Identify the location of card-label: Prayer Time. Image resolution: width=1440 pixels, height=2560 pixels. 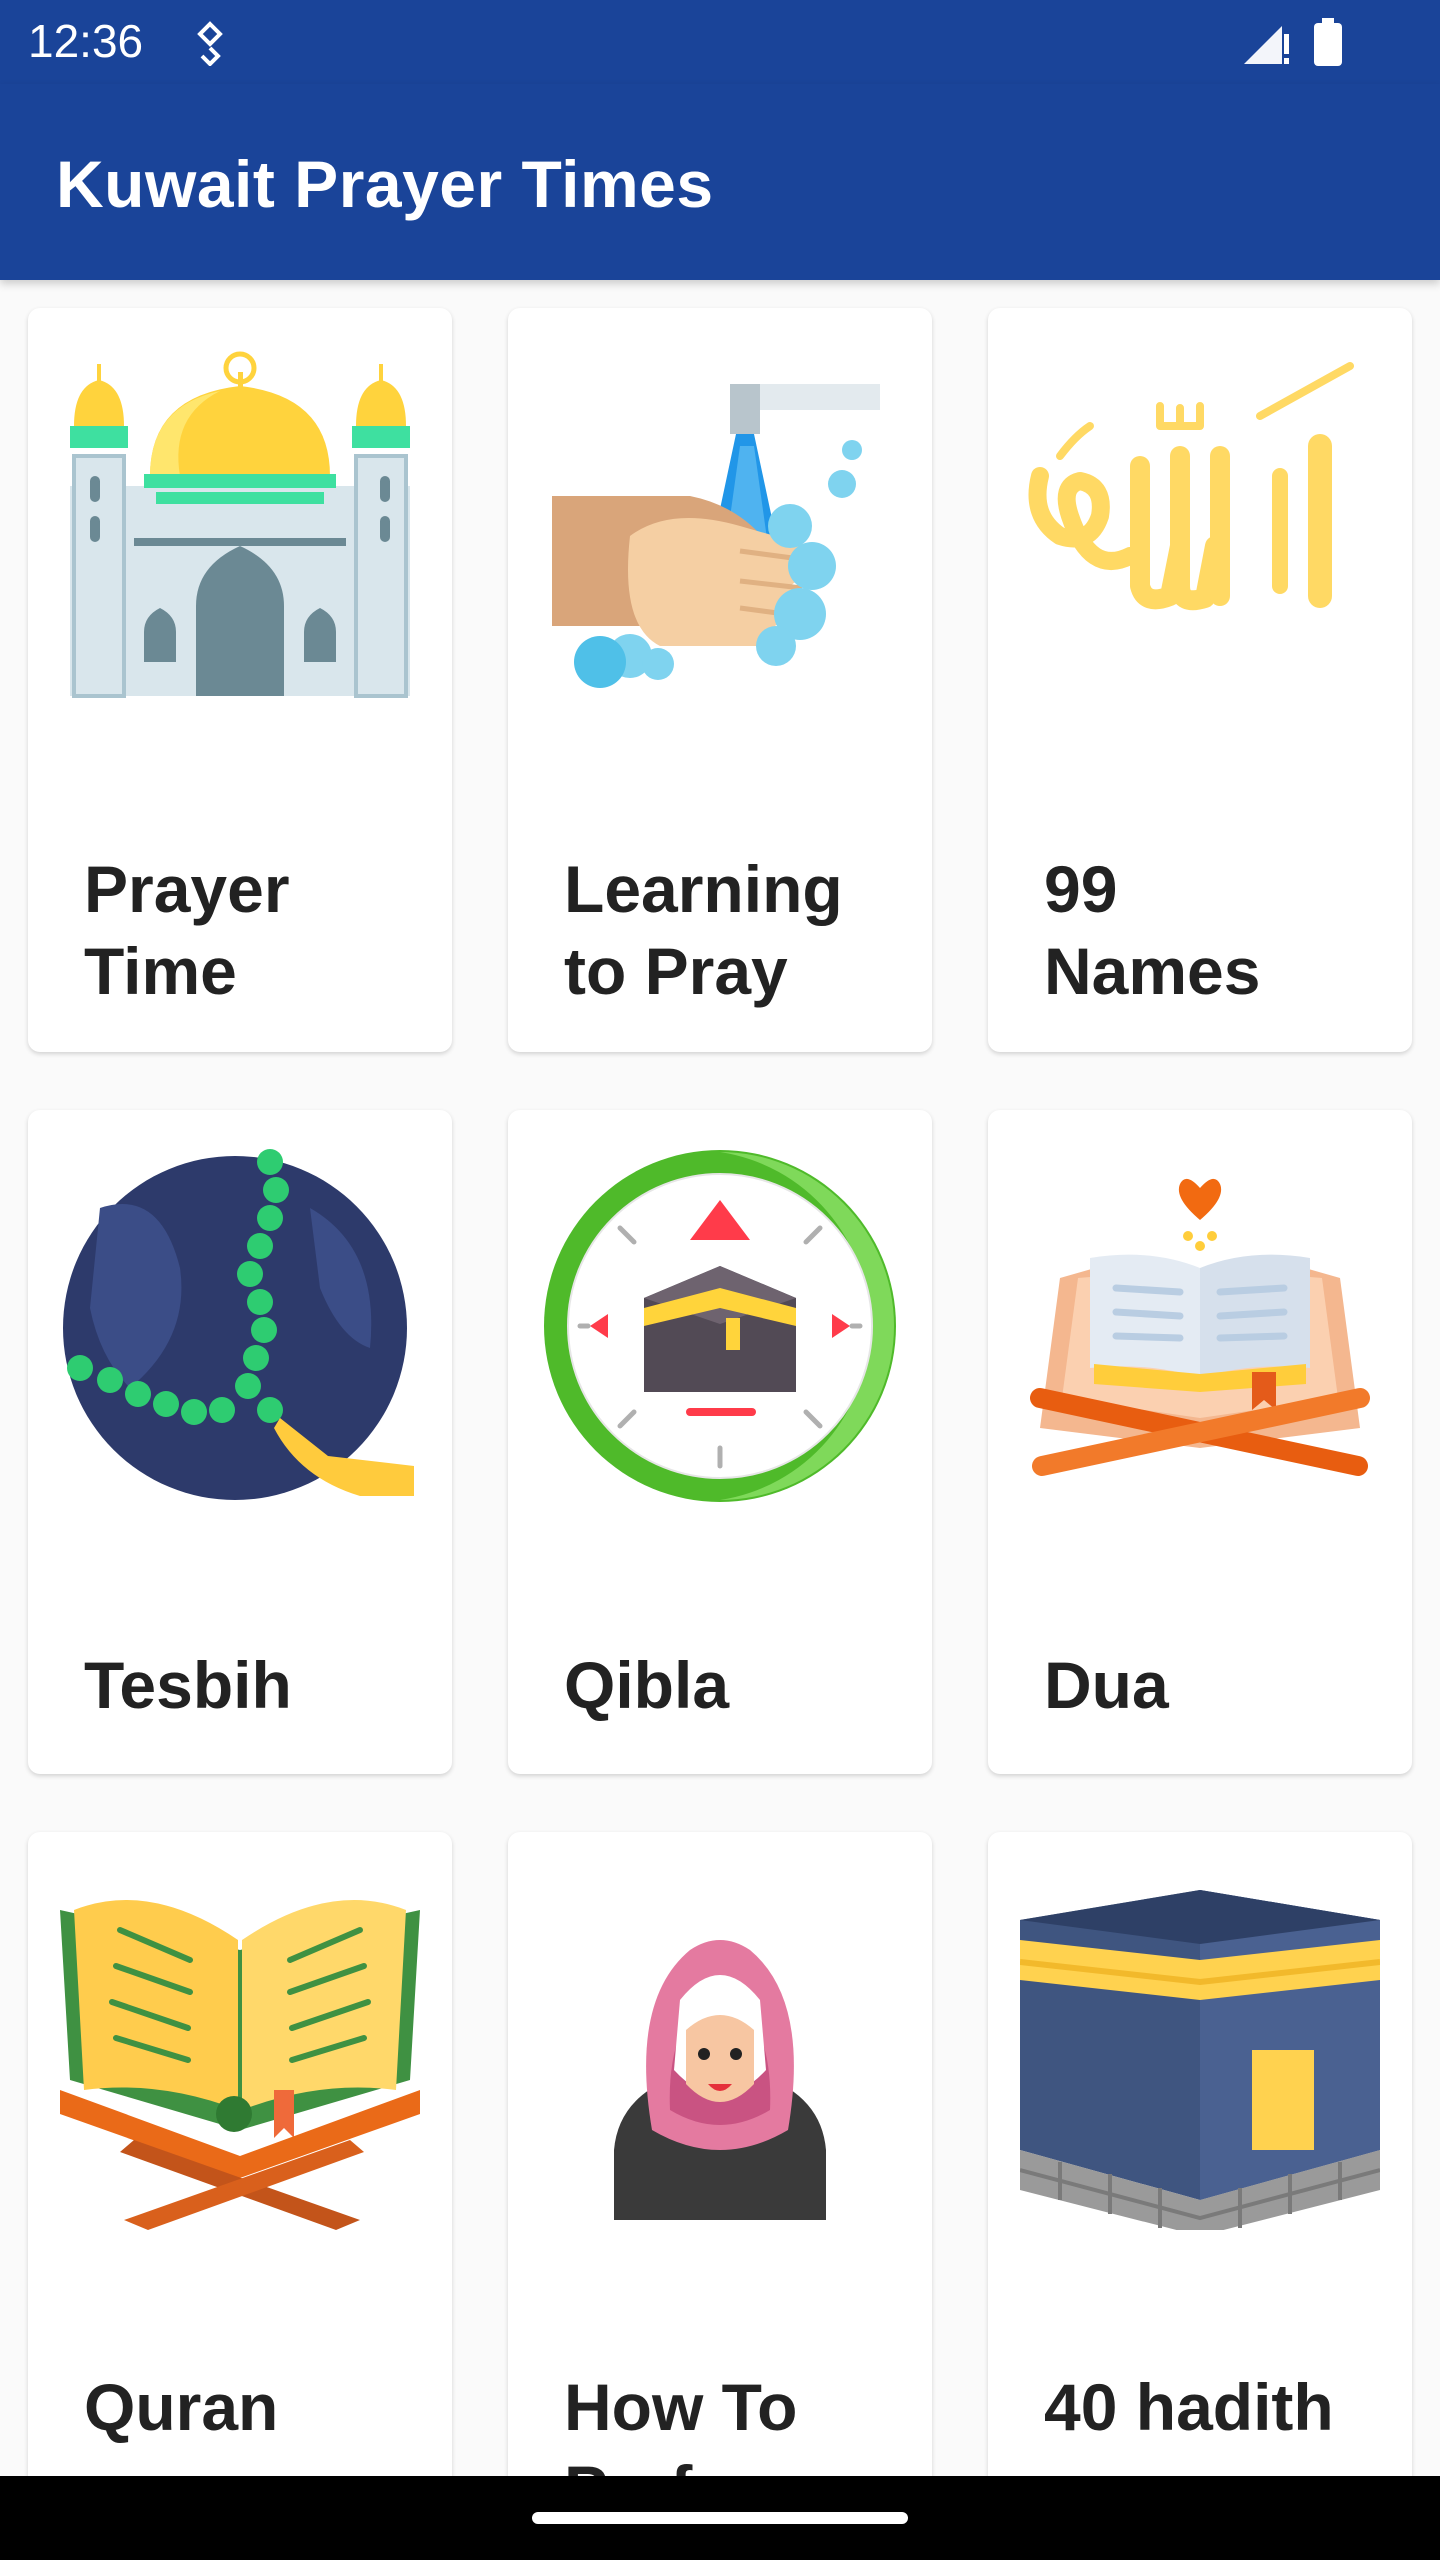
(187, 930).